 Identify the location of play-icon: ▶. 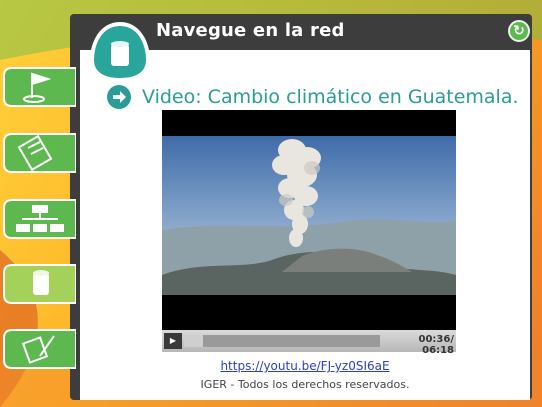
(173, 340).